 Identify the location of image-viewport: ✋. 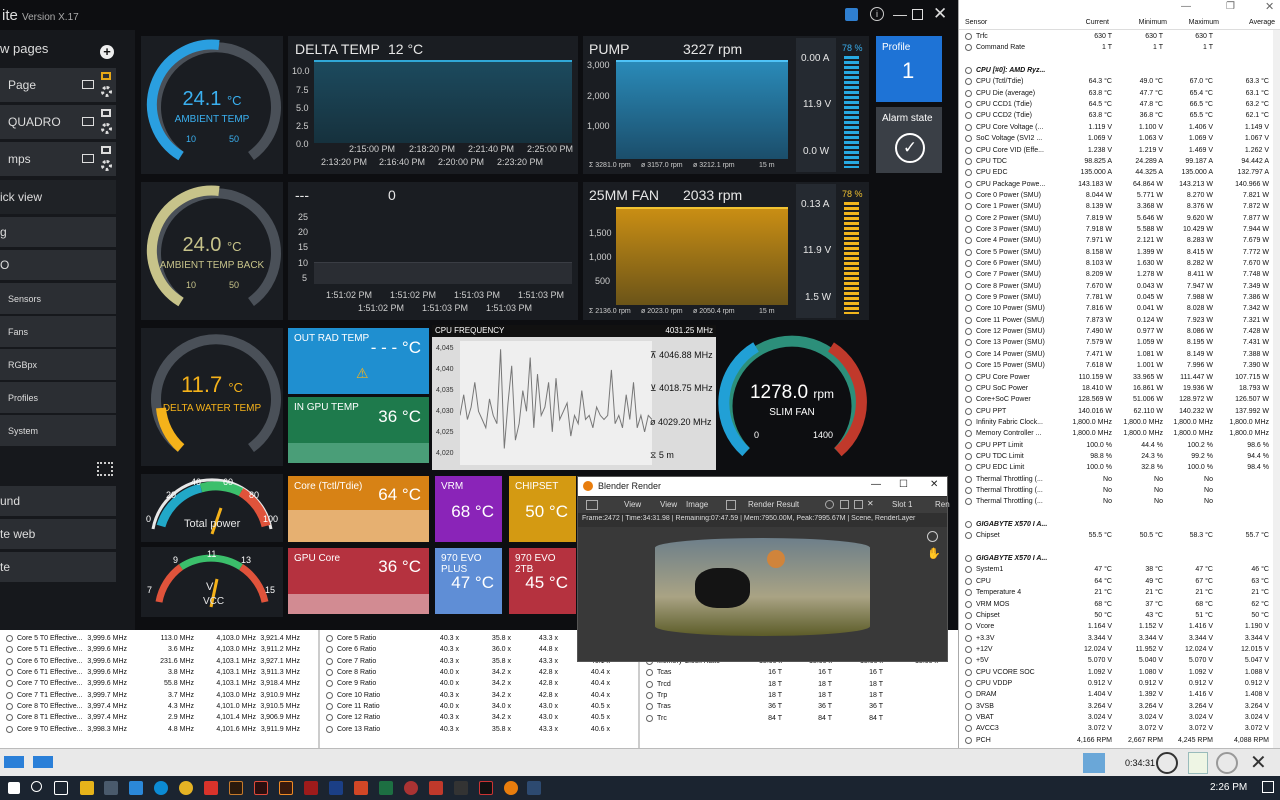
(762, 594).